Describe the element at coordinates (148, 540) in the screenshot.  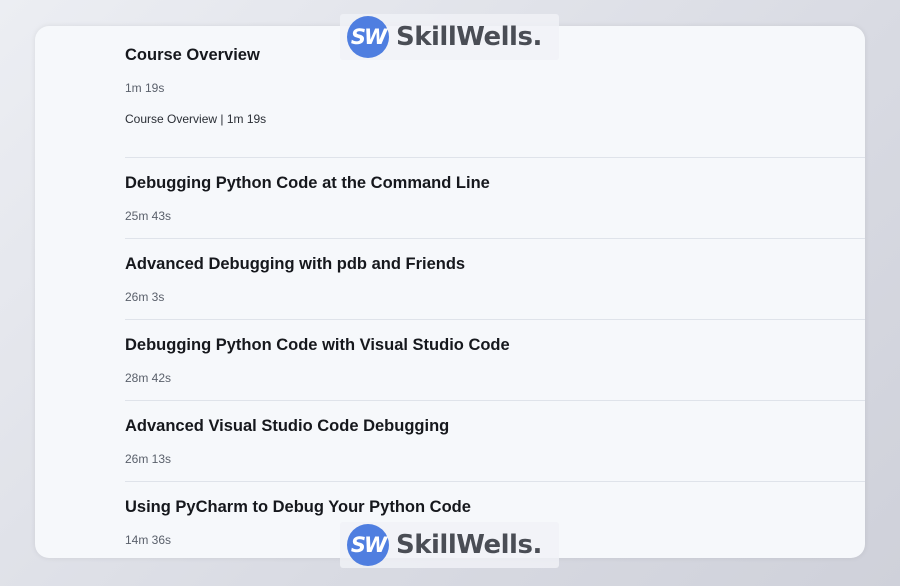
I see `module-duration: 14m 36s` at that location.